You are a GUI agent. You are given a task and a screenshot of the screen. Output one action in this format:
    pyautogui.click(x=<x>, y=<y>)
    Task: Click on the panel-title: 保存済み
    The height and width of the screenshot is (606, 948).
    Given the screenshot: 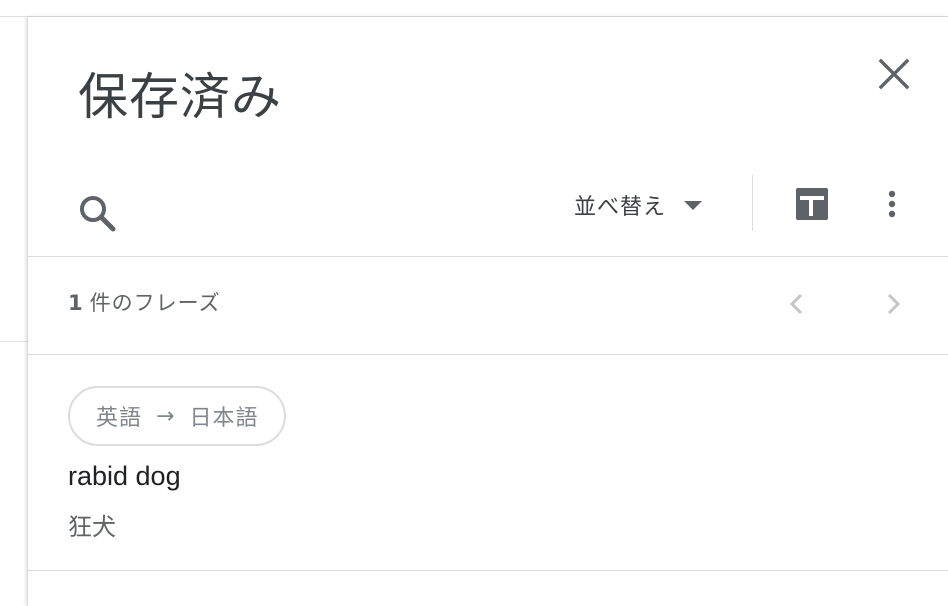 What is the action you would take?
    pyautogui.click(x=180, y=97)
    